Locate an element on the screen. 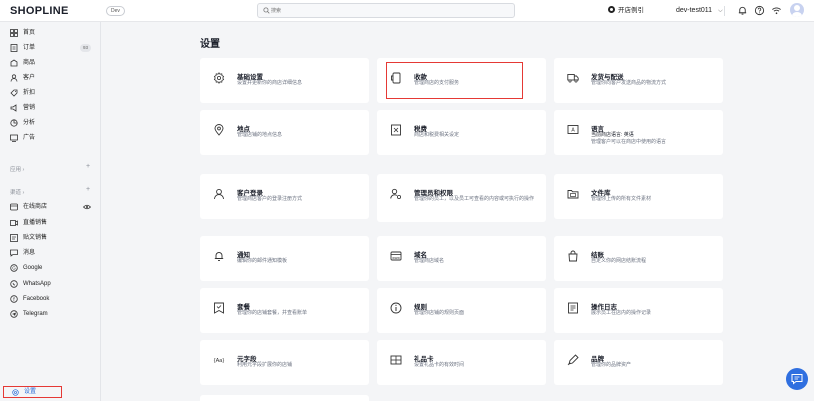  sidebar-item-analytics: 分析 is located at coordinates (50, 123).